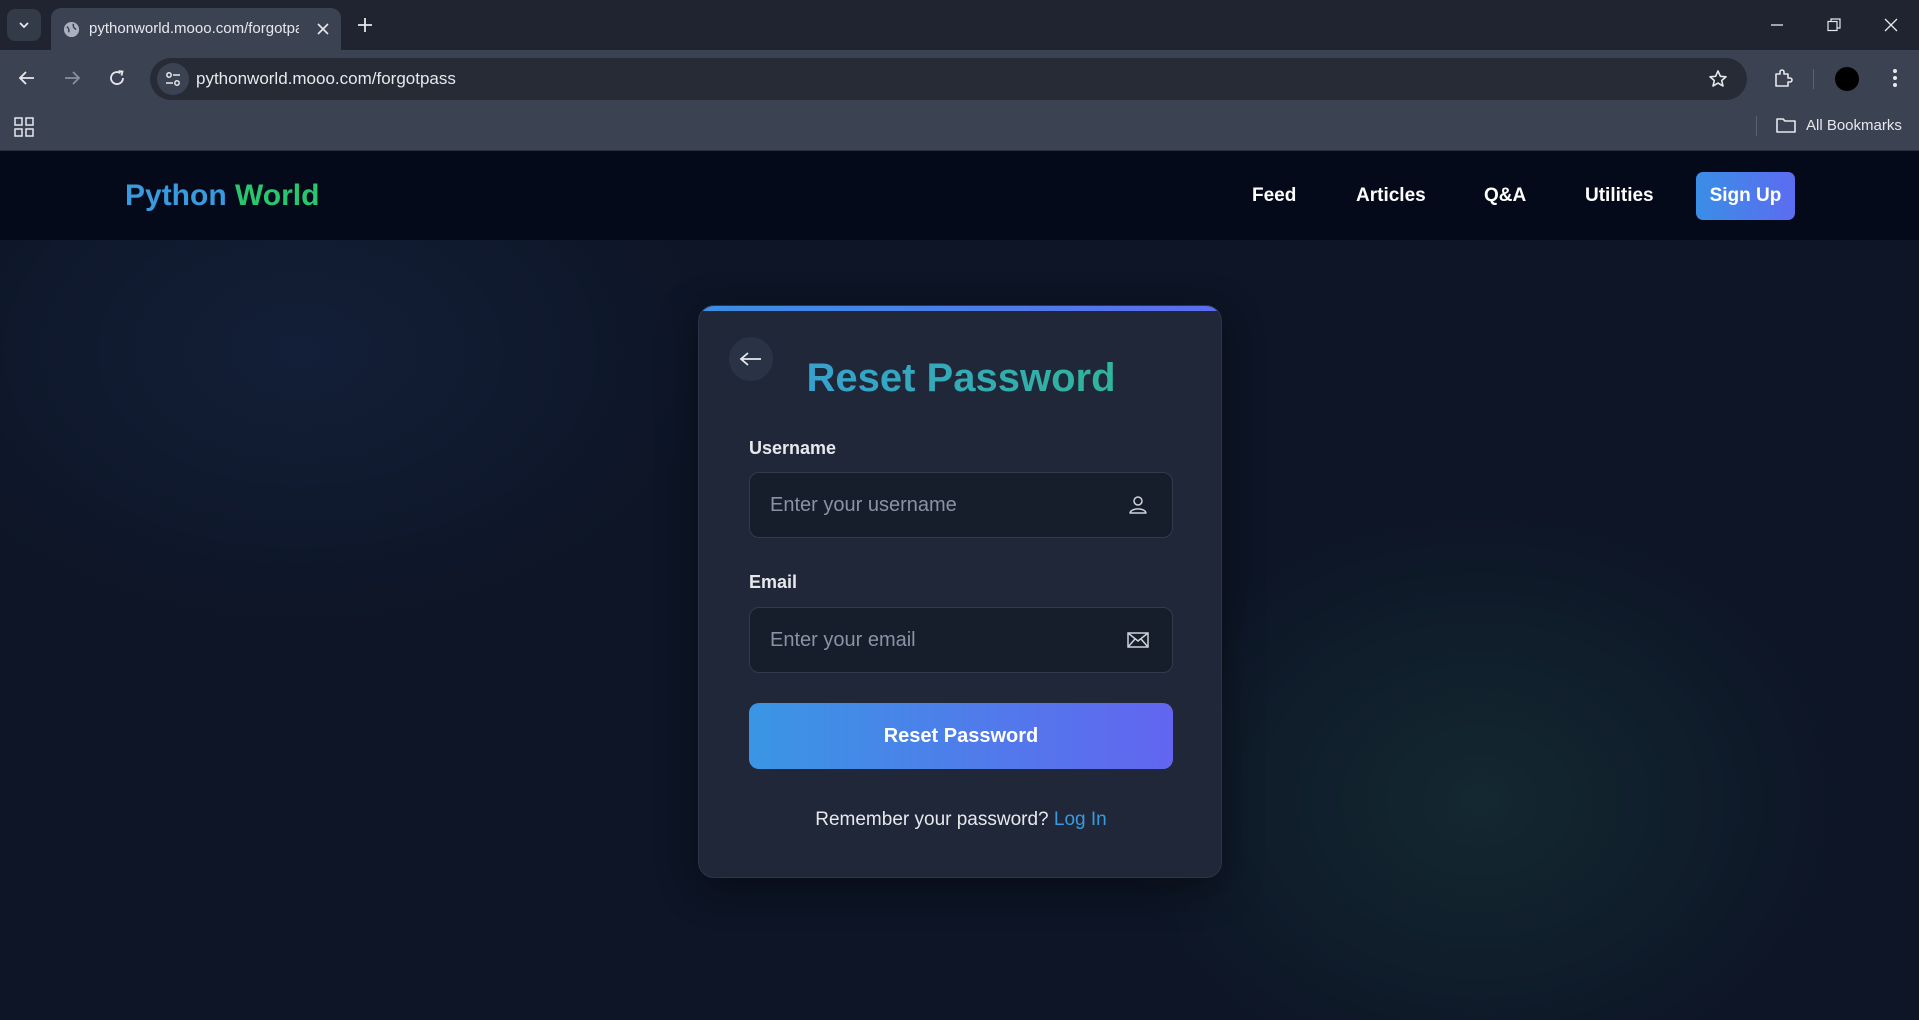  Describe the element at coordinates (961, 736) in the screenshot. I see `reset-password-button: Reset Password` at that location.